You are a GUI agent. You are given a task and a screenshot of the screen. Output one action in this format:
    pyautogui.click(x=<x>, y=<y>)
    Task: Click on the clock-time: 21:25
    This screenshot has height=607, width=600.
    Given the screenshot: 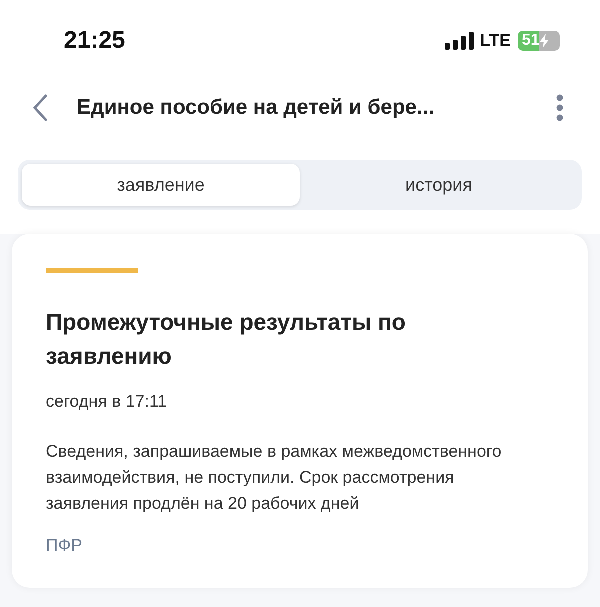 What is the action you would take?
    pyautogui.click(x=95, y=41)
    